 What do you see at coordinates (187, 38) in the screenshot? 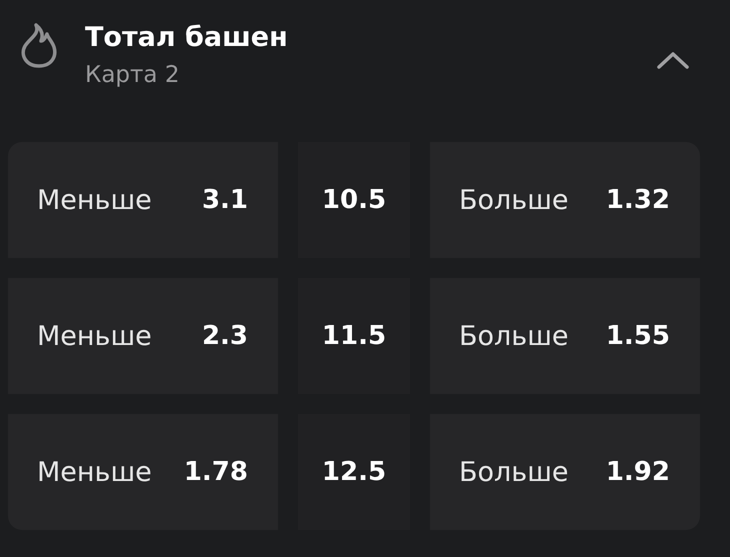
I see `market-title: Тотал башен` at bounding box center [187, 38].